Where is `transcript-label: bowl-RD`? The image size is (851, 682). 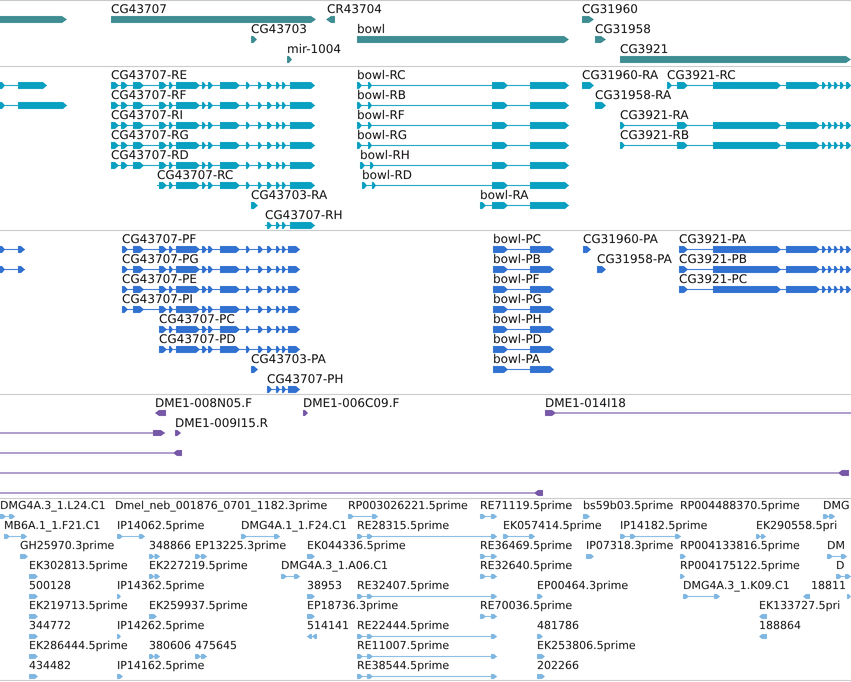
transcript-label: bowl-RD is located at coordinates (387, 175).